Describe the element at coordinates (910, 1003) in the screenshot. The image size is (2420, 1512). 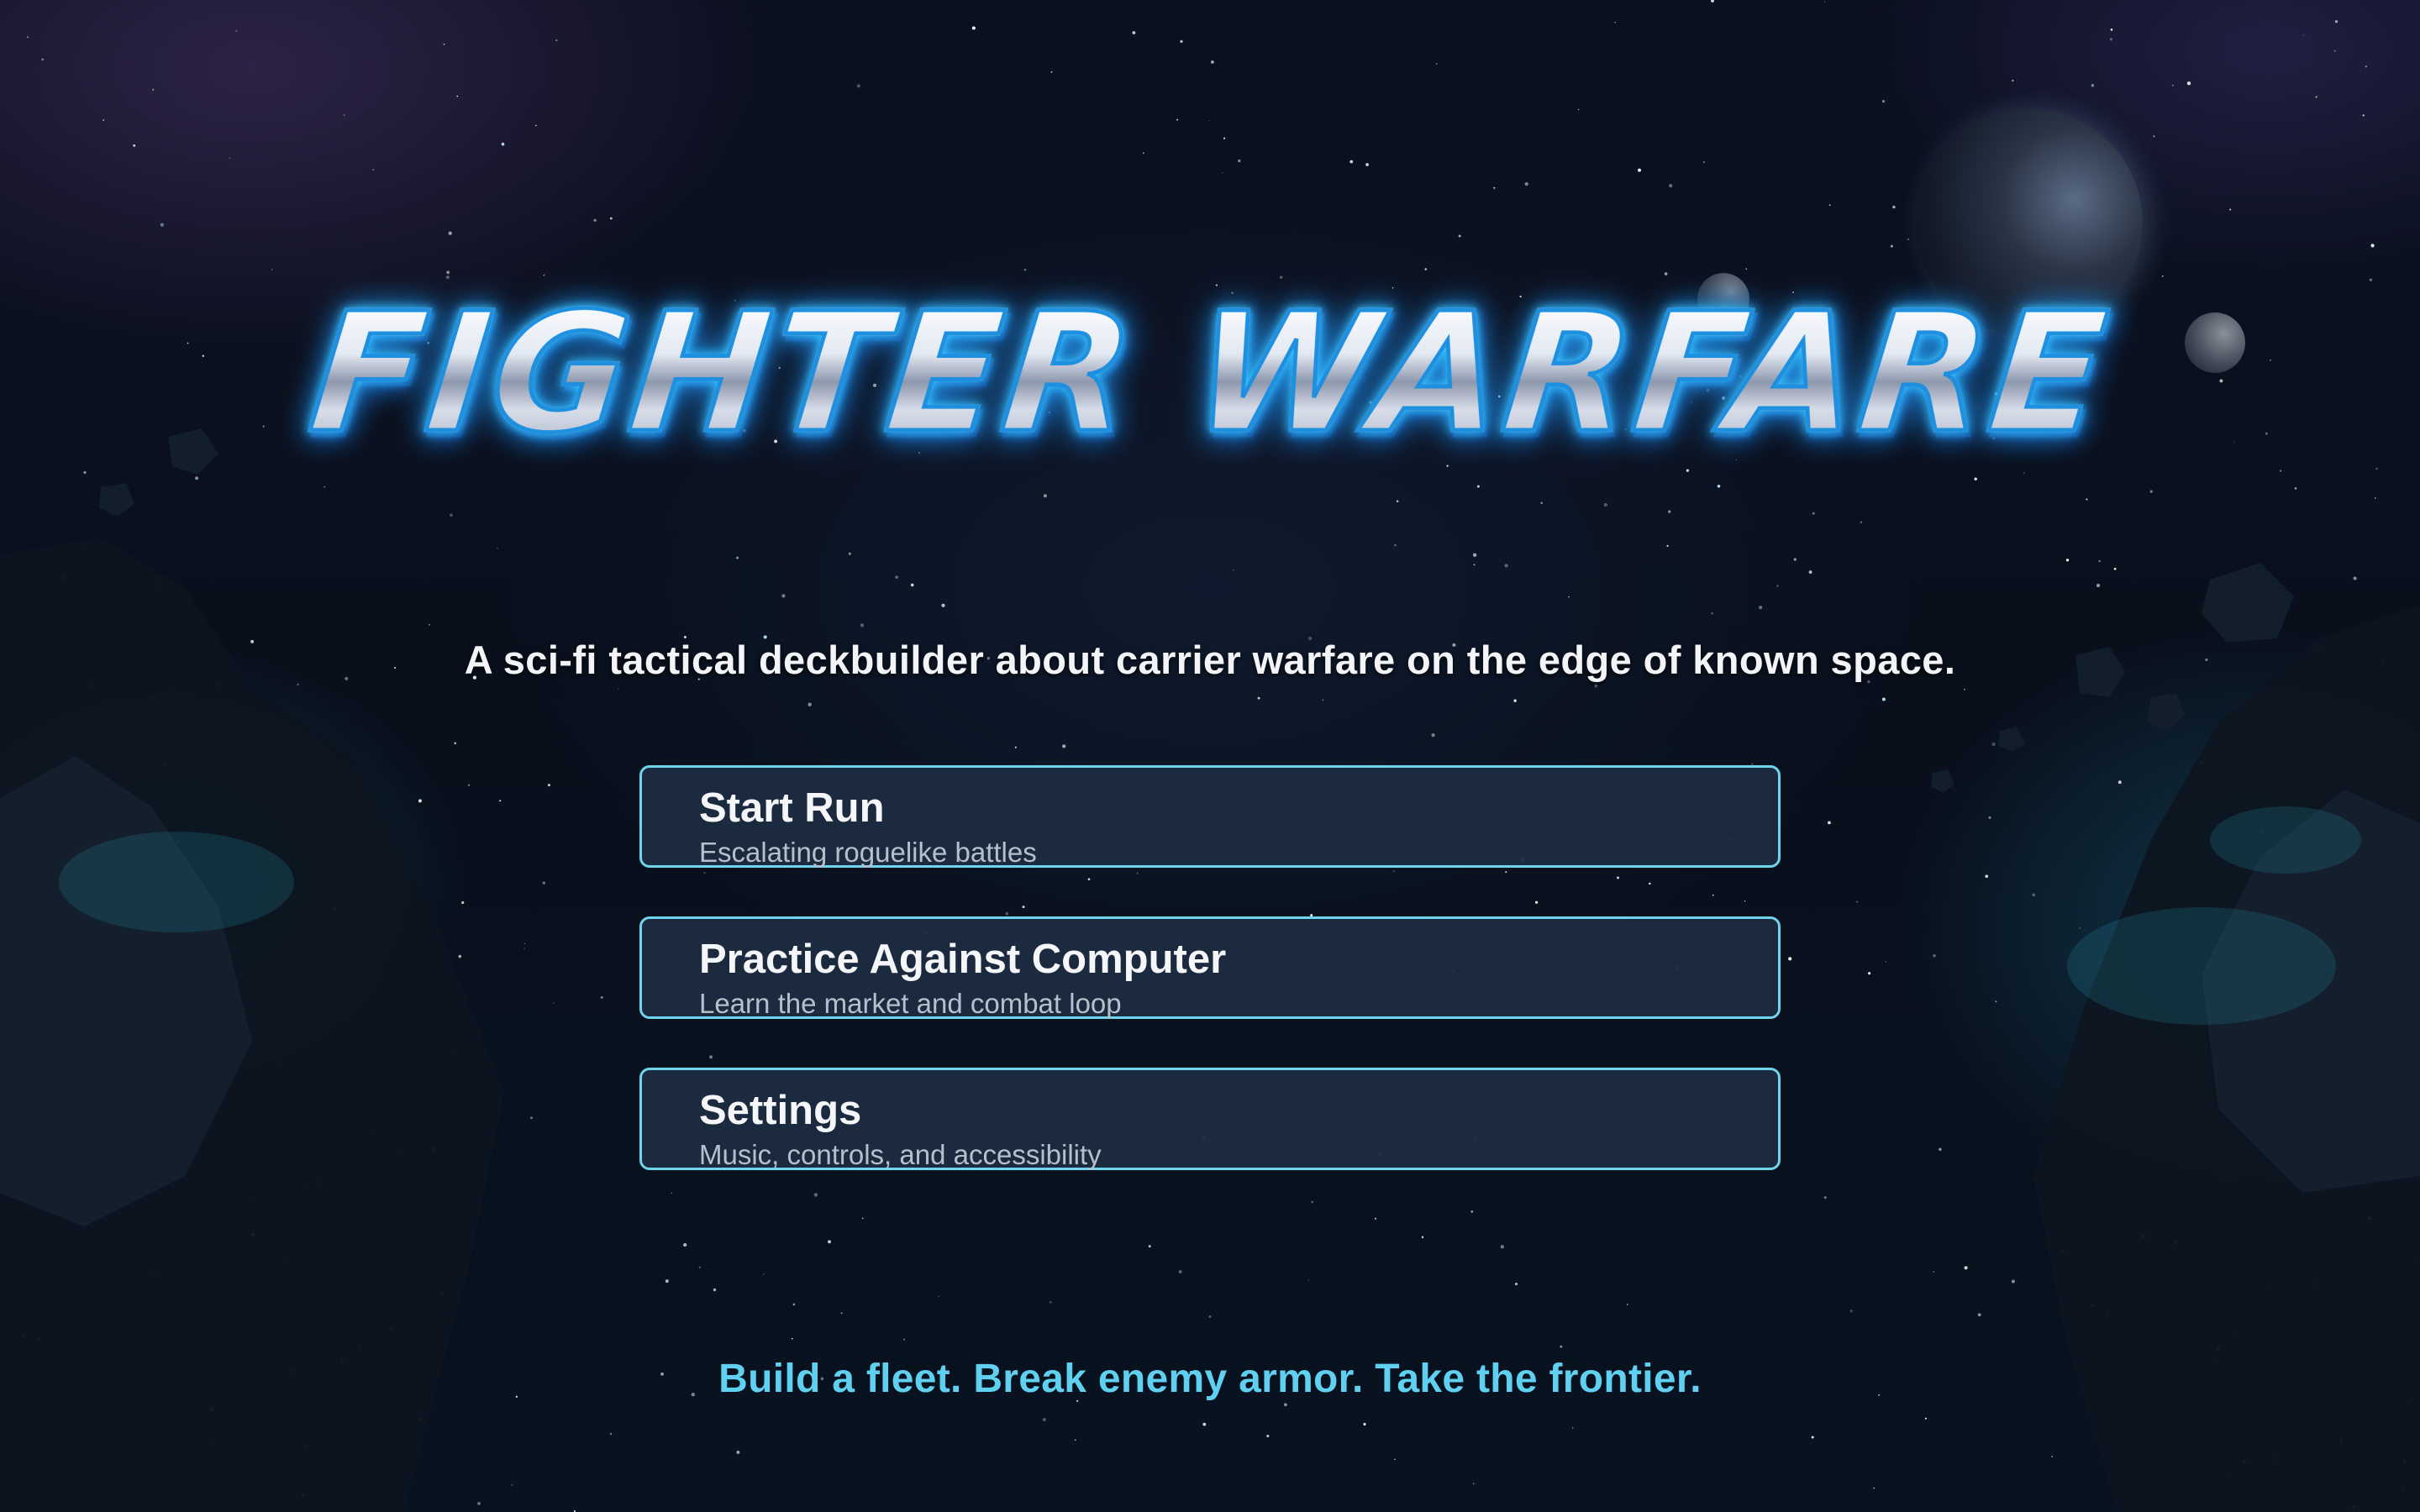
I see `menu-button-description: Learn the market and combat loop` at that location.